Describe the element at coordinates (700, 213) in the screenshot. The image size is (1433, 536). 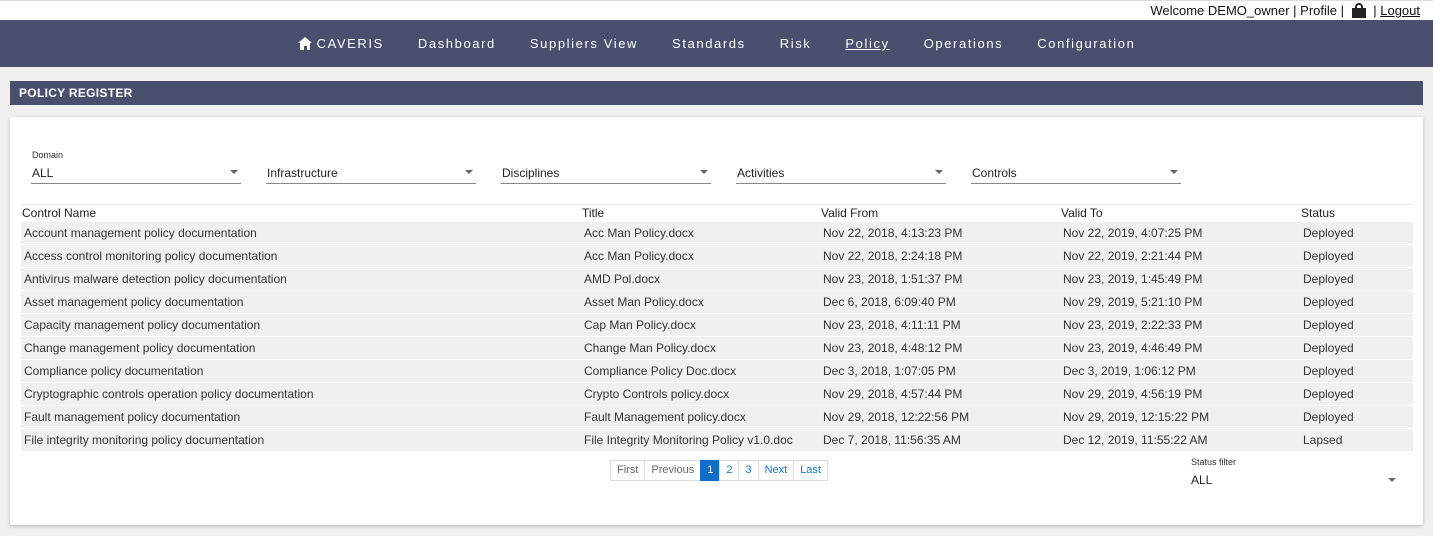
I see `column-header: Title` at that location.